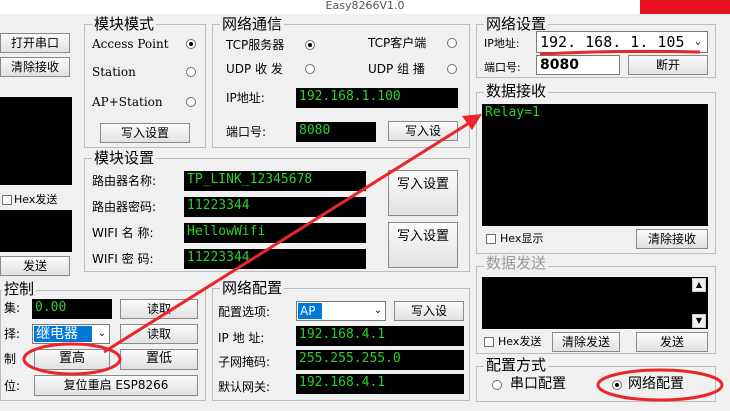  Describe the element at coordinates (72, 309) in the screenshot. I see `collect-value: 0.00` at that location.